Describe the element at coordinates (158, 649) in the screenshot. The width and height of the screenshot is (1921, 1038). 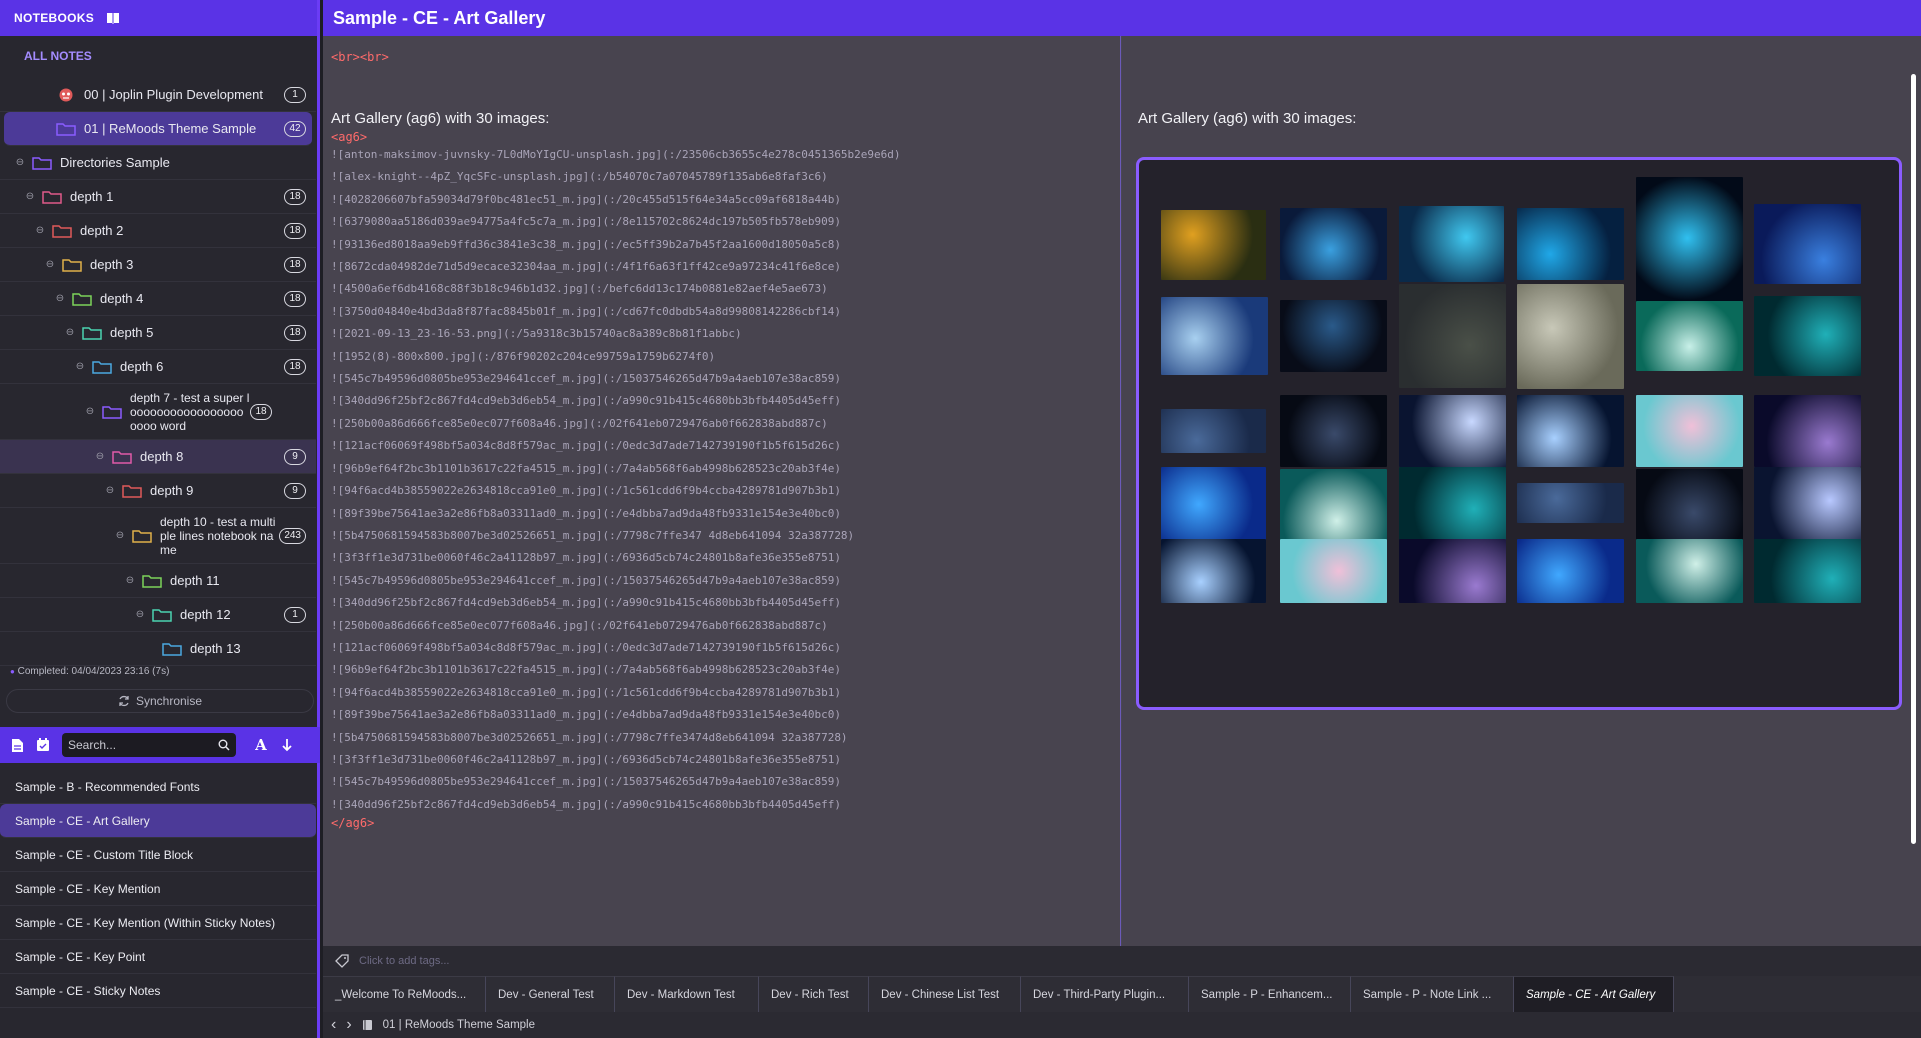
I see `notebook-item: depth 13` at that location.